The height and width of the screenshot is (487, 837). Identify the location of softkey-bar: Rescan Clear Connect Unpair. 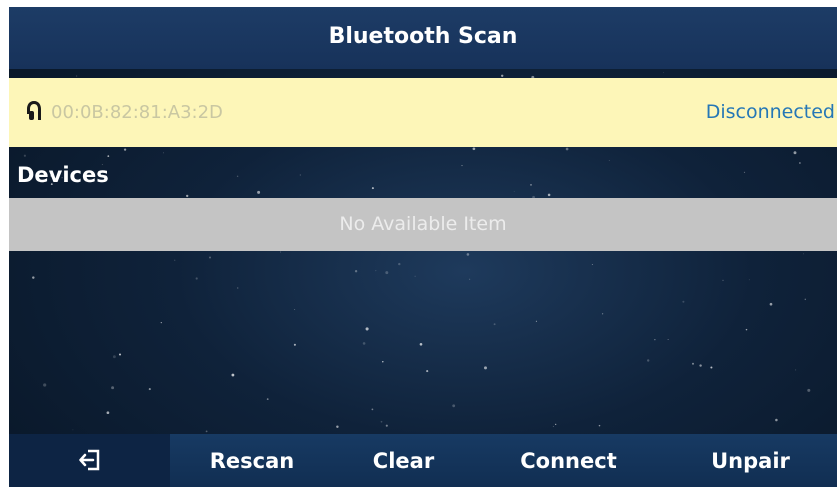
(423, 460).